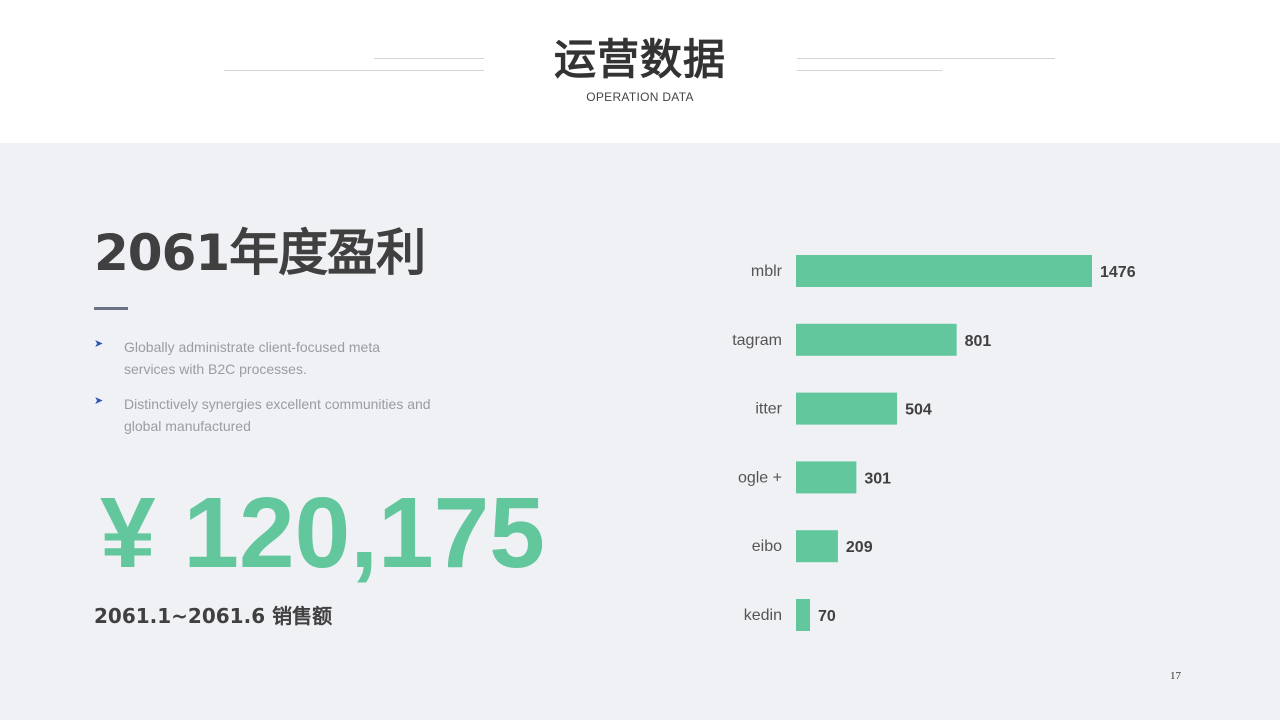 The image size is (1280, 720). Describe the element at coordinates (767, 546) in the screenshot. I see `category-label: eibo` at that location.